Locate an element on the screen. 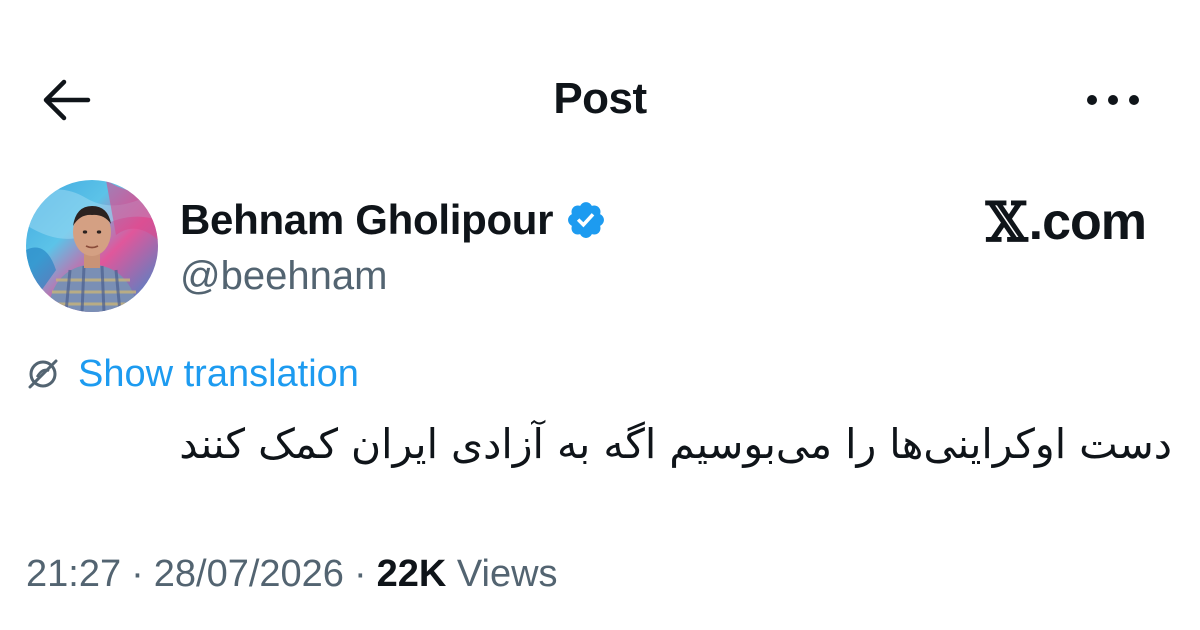 The image size is (1200, 630). x-com-watermark: 𝕏 .com is located at coordinates (1066, 222).